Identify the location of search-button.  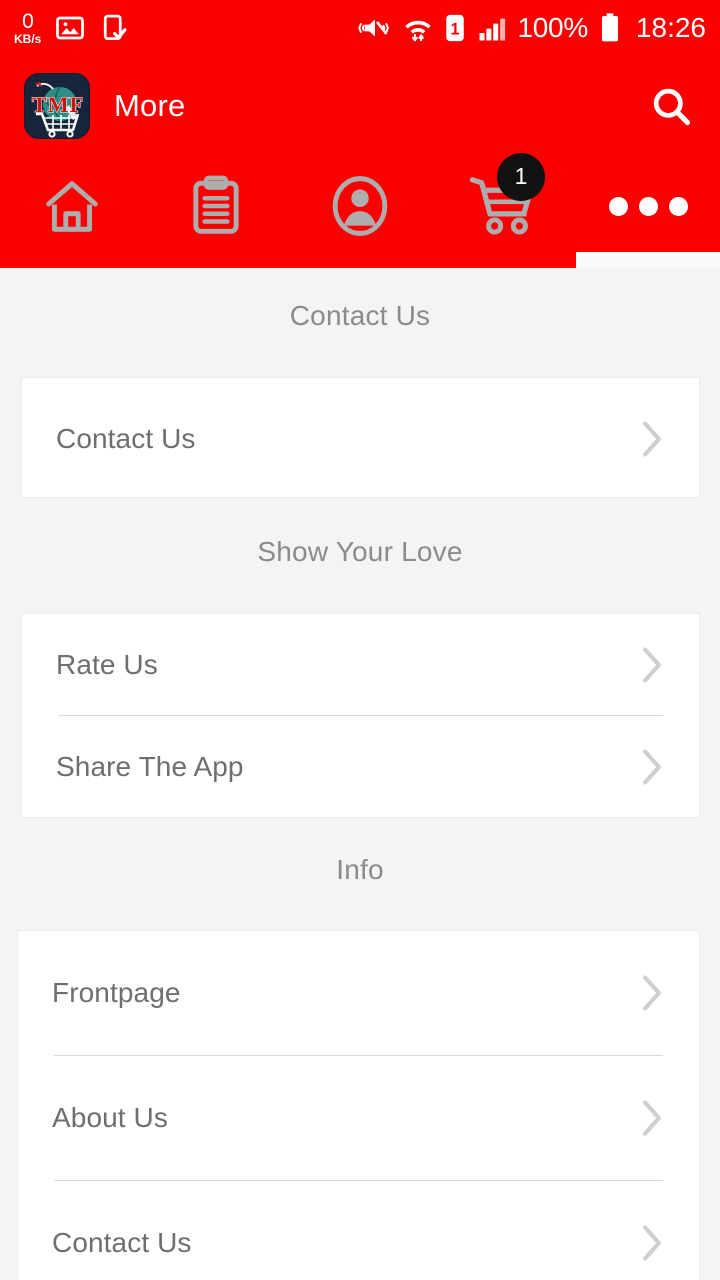
(671, 106).